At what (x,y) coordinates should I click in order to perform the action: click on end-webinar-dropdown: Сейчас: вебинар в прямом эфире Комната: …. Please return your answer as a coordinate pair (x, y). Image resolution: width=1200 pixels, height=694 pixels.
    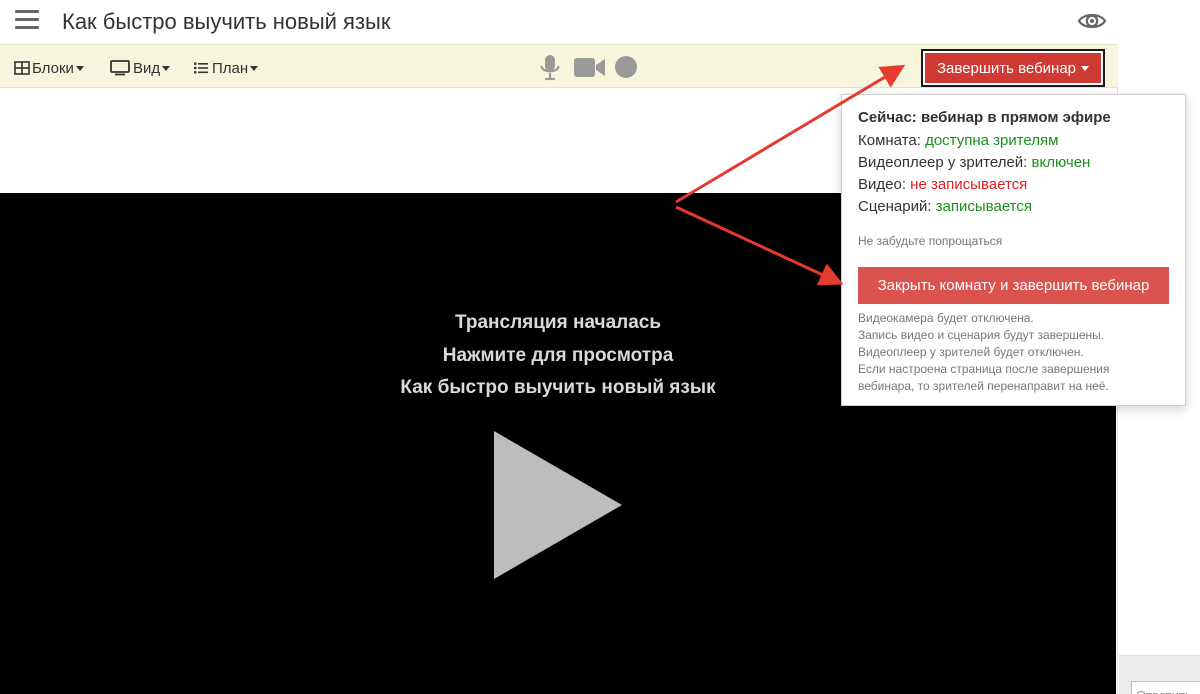
    Looking at the image, I should click on (1013, 250).